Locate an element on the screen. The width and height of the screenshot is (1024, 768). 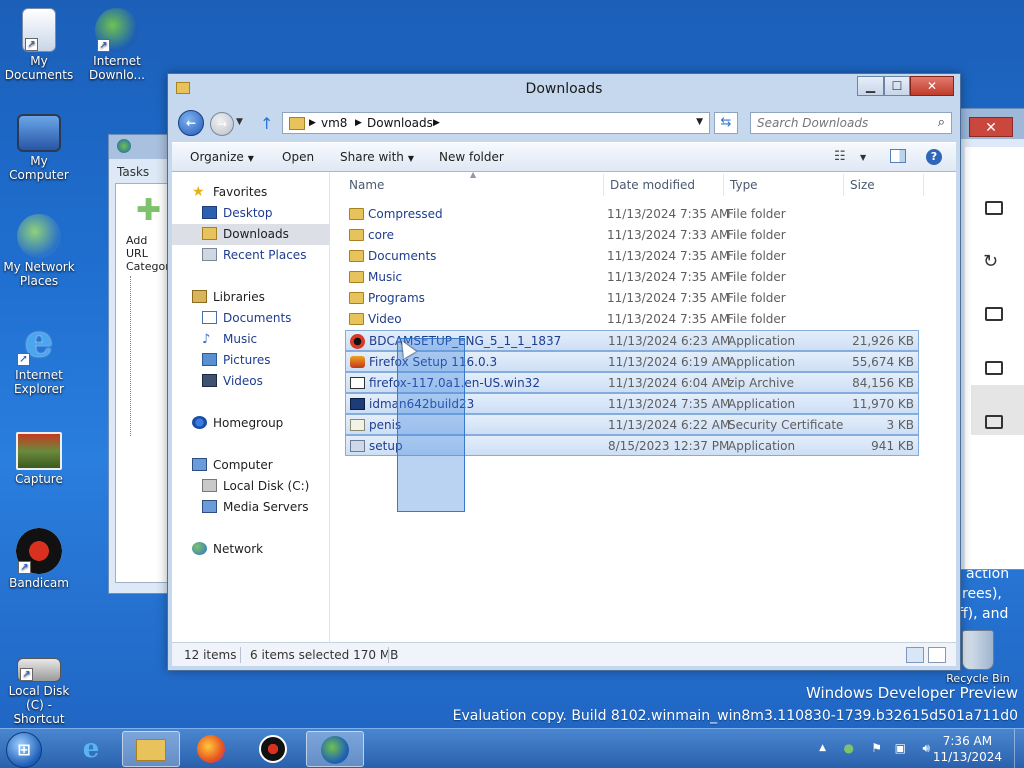
tab-tasks: Tasks is located at coordinates (133, 172).